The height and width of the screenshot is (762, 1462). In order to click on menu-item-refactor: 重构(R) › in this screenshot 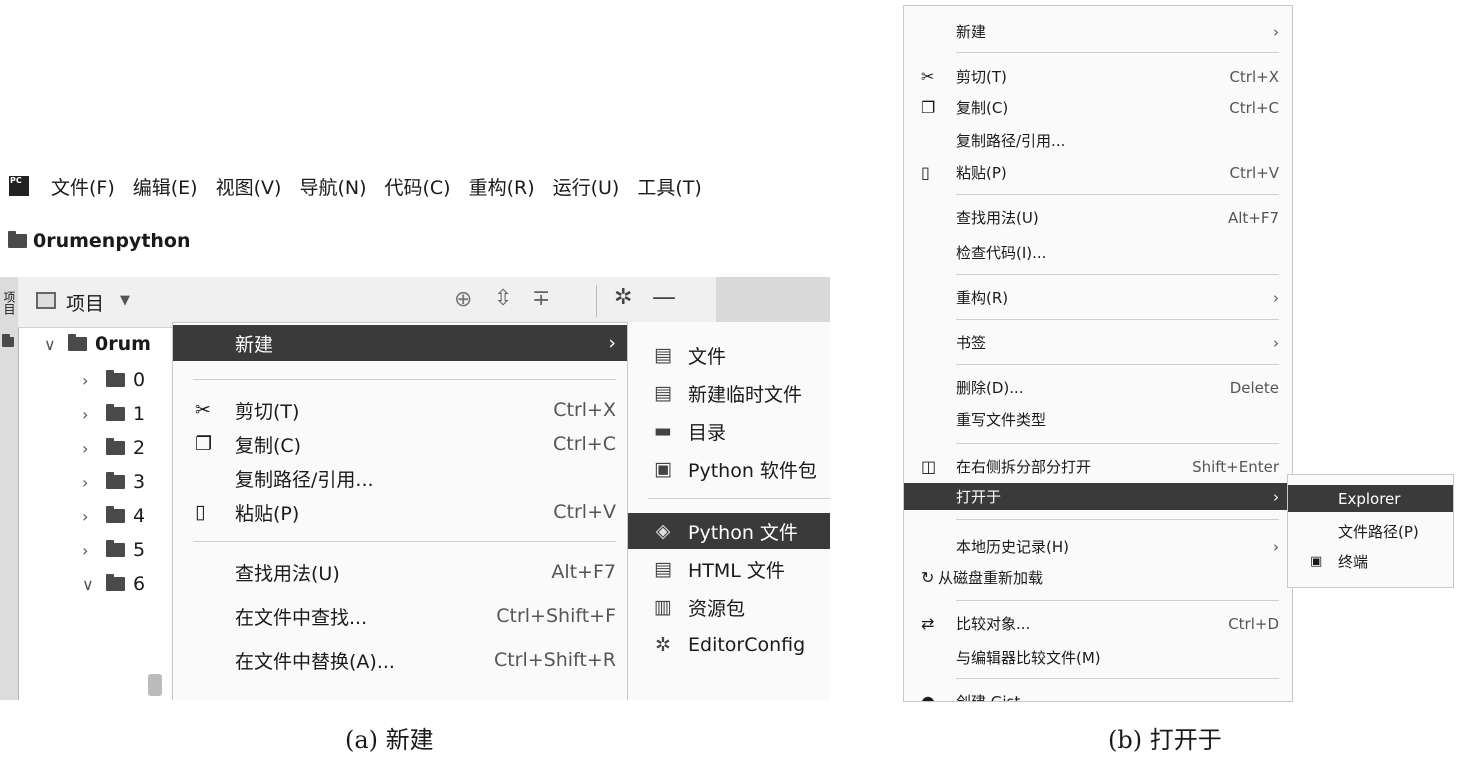, I will do `click(1098, 297)`.